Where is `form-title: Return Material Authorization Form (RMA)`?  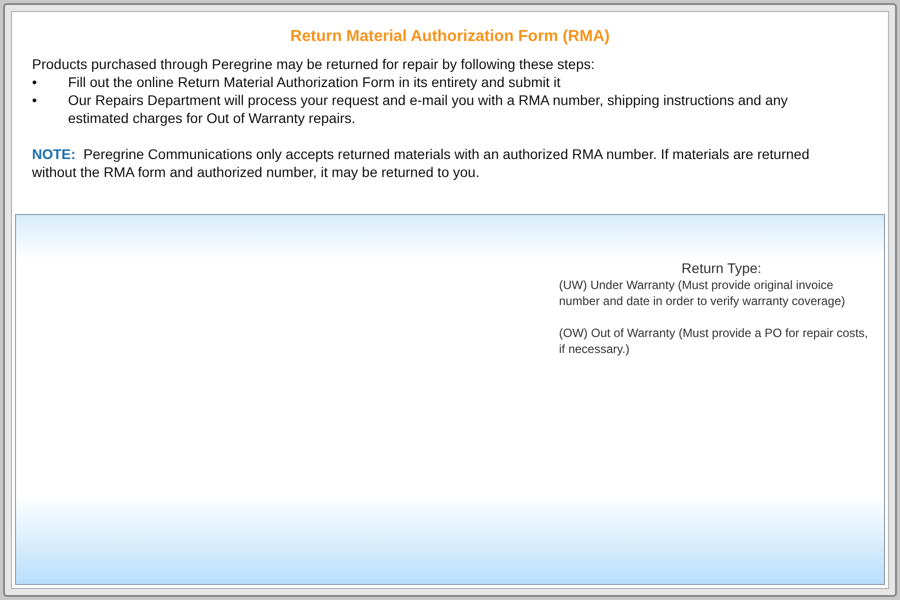
form-title: Return Material Authorization Form (RMA) is located at coordinates (450, 37).